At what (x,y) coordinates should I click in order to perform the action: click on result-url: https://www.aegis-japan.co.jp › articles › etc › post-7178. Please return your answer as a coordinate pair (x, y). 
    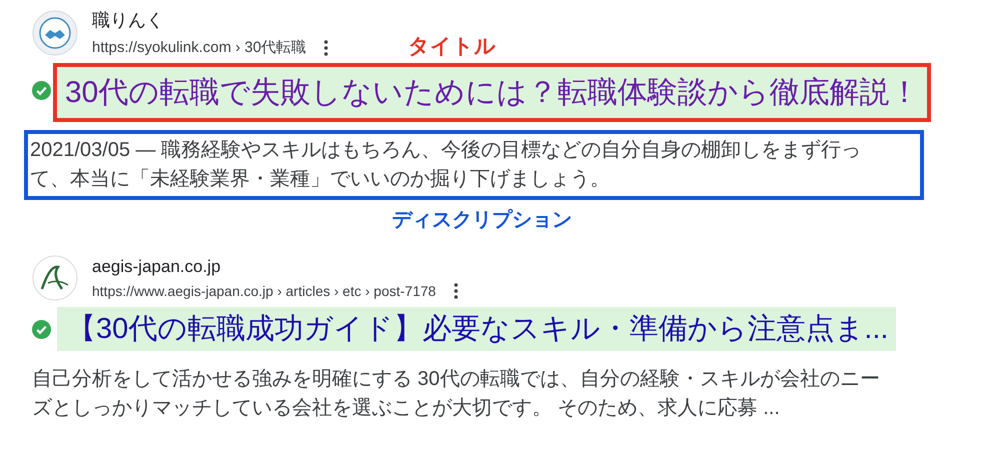
    Looking at the image, I should click on (264, 291).